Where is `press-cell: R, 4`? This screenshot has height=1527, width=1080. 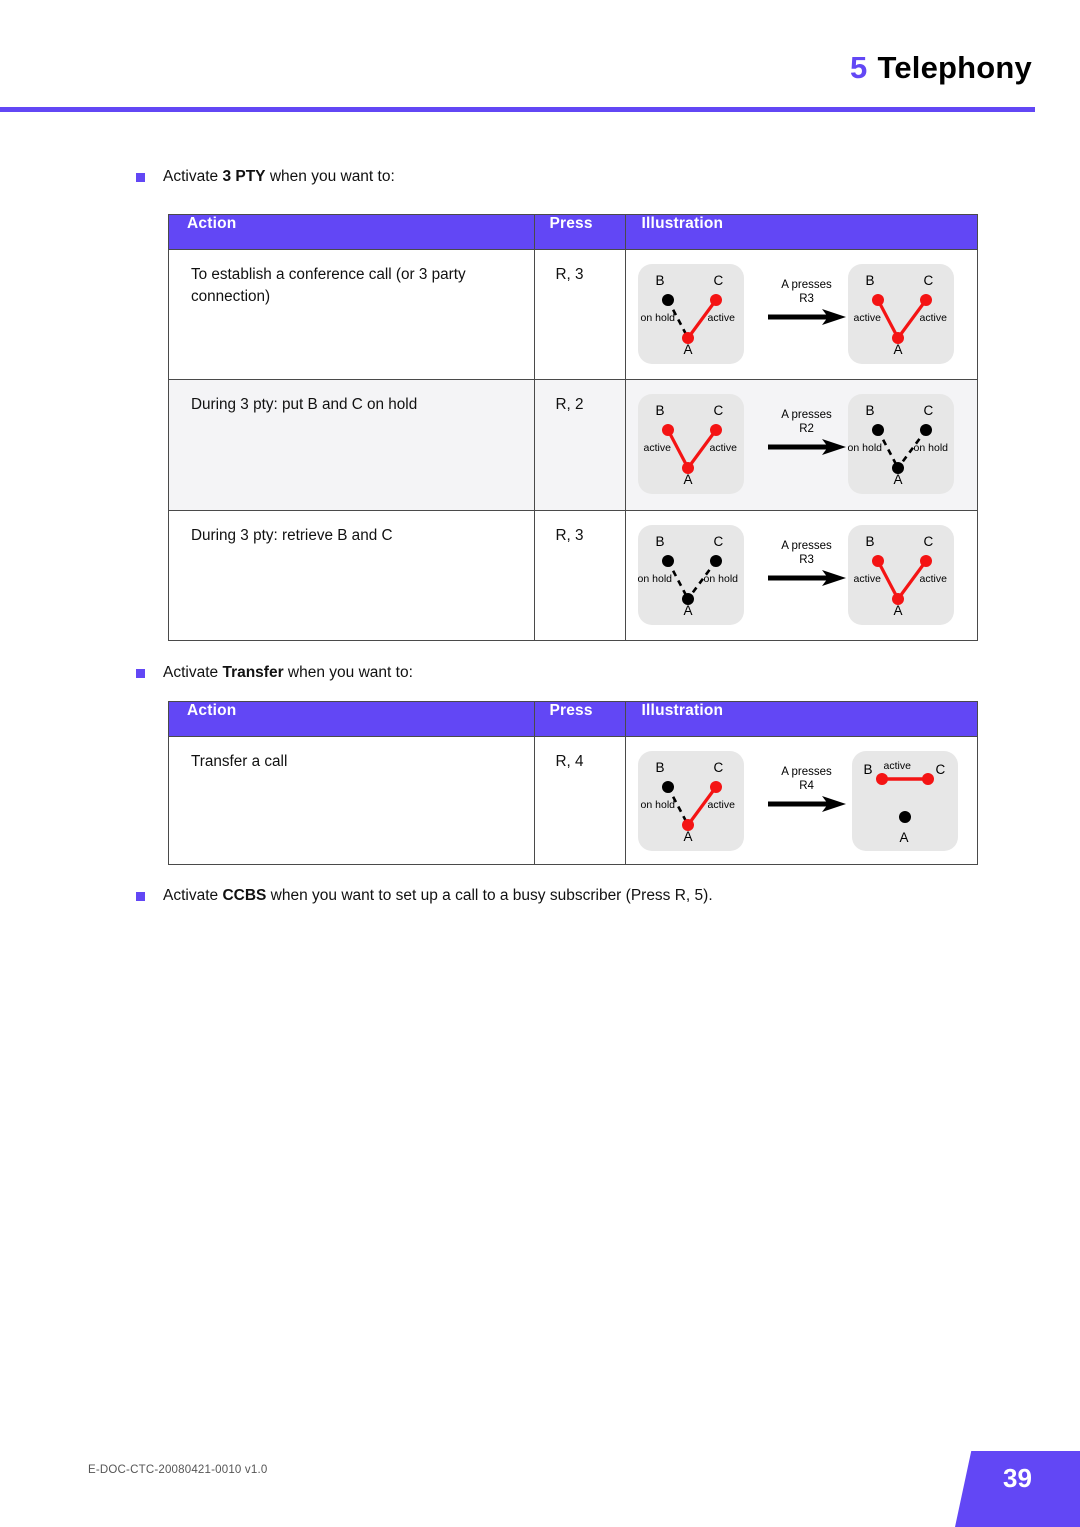 press-cell: R, 4 is located at coordinates (580, 800).